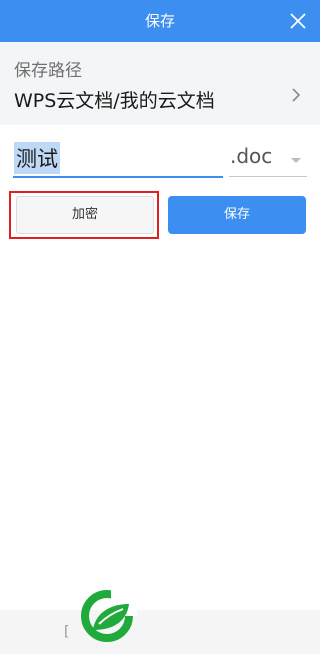 The width and height of the screenshot is (320, 654). Describe the element at coordinates (114, 101) in the screenshot. I see `save-path-value: WPS云文档/我的云文档` at that location.